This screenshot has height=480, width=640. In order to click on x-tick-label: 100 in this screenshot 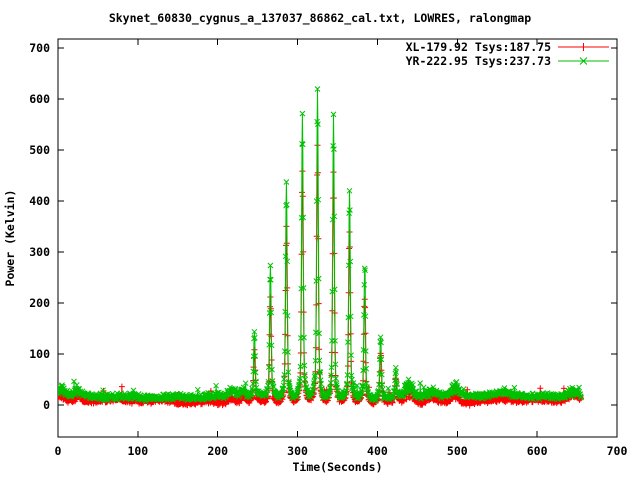, I will do `click(137, 451)`.